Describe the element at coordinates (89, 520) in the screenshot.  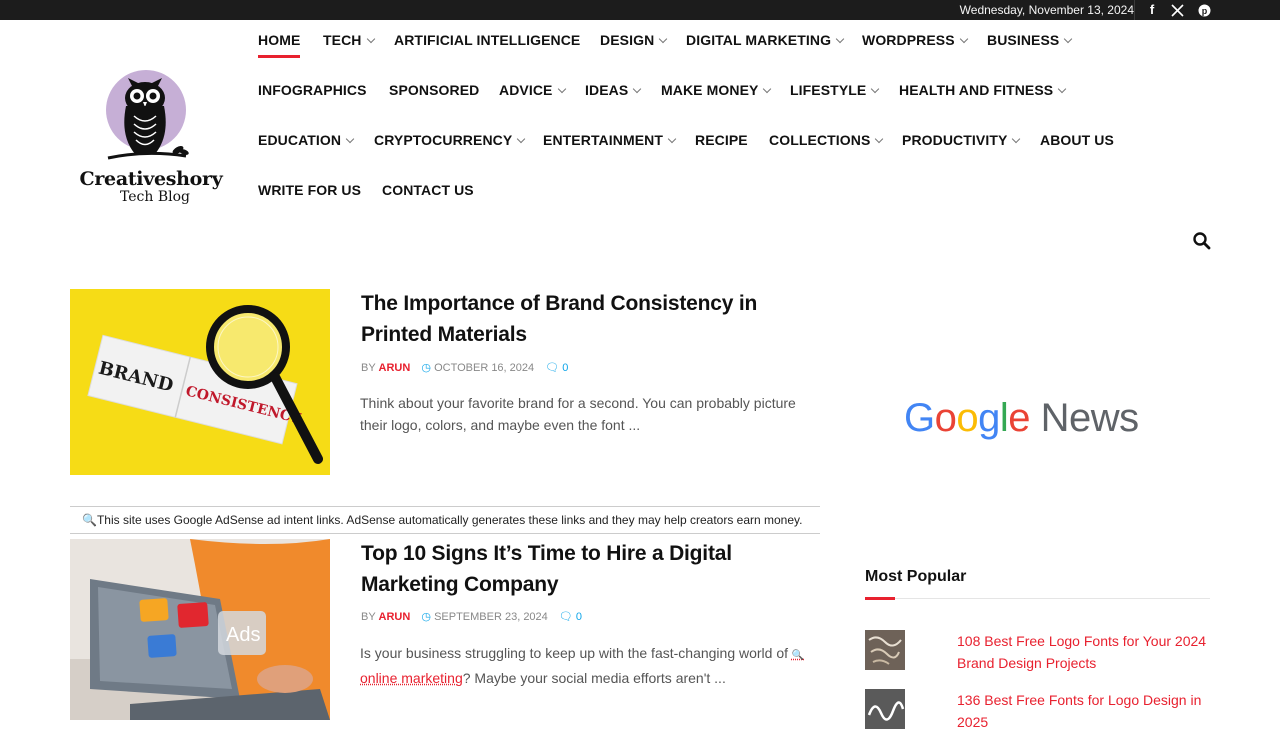
I see `magnifier-icon: 🔍` at that location.